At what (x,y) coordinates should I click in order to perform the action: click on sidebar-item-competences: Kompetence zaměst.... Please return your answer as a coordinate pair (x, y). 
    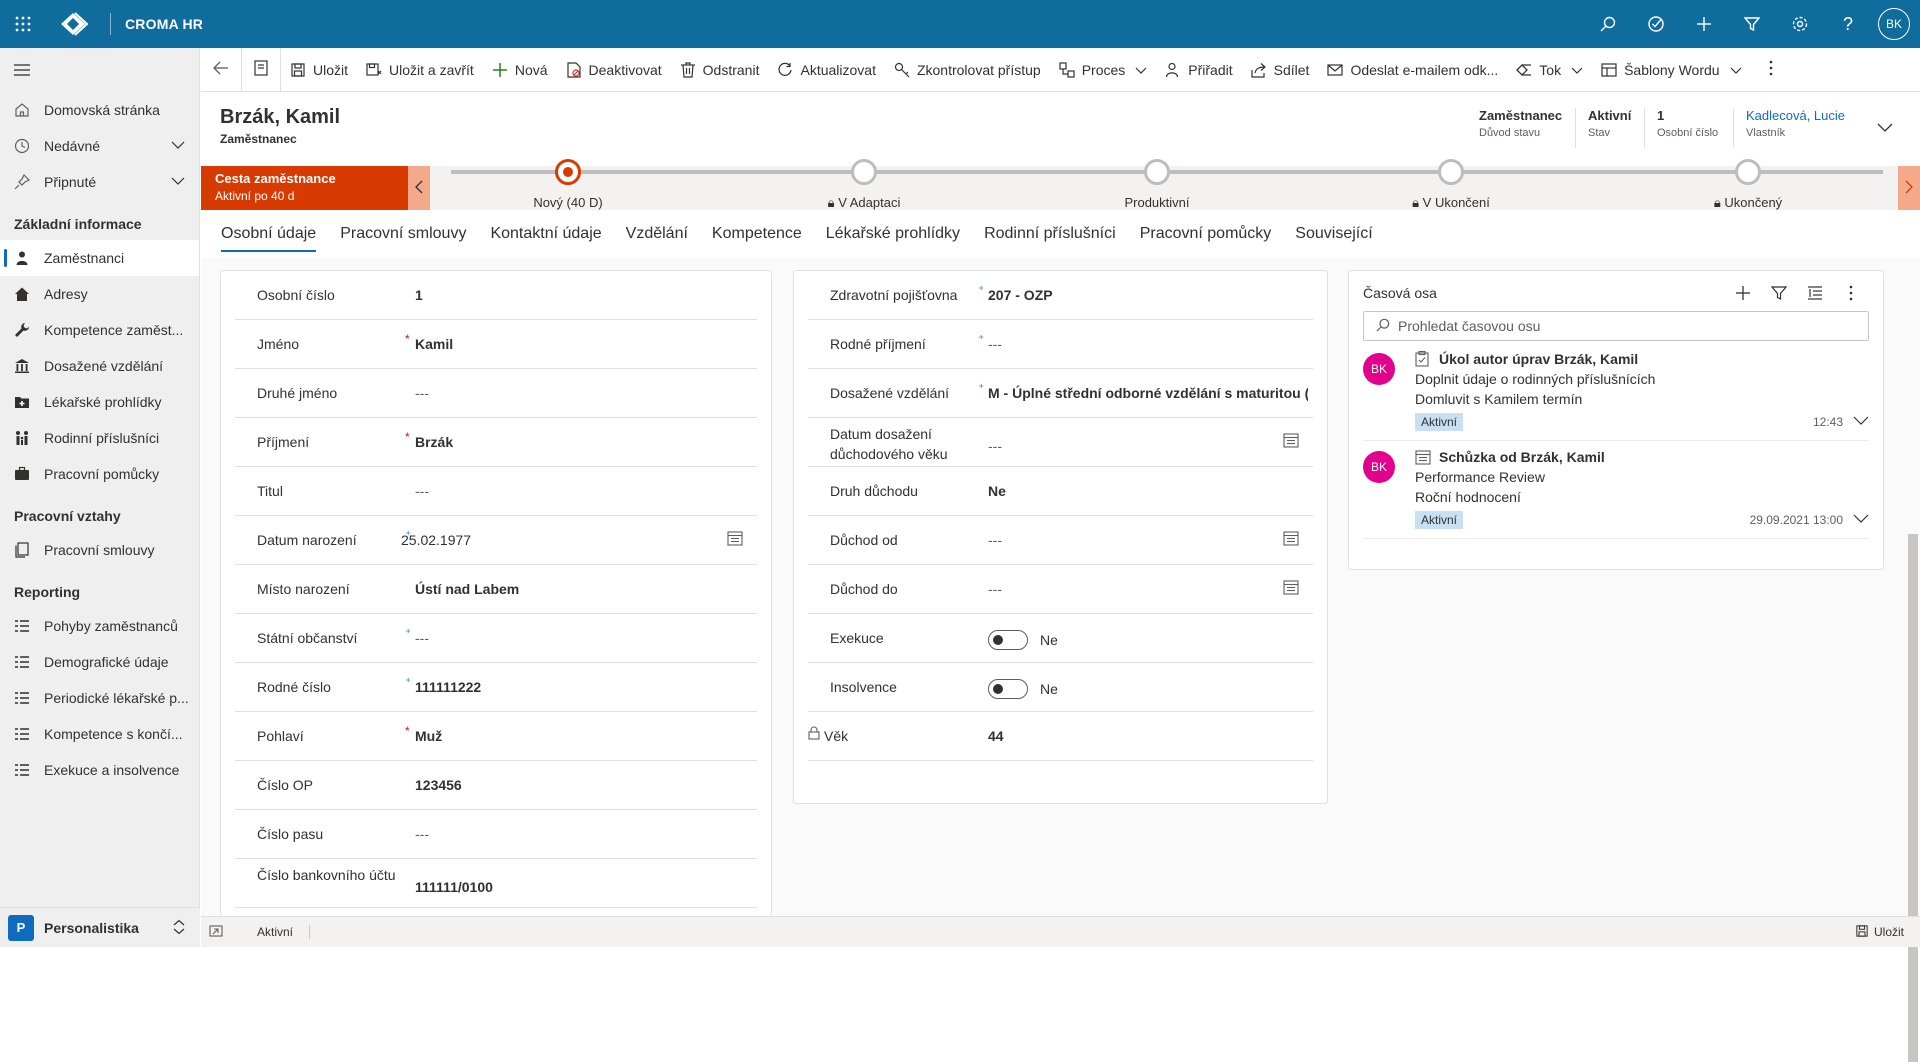
    Looking at the image, I should click on (99, 330).